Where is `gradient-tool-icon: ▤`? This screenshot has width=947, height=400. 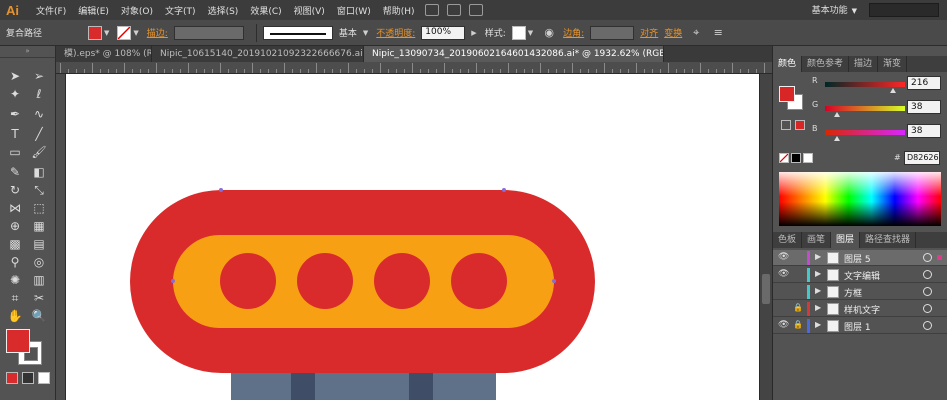 gradient-tool-icon: ▤ is located at coordinates (39, 244).